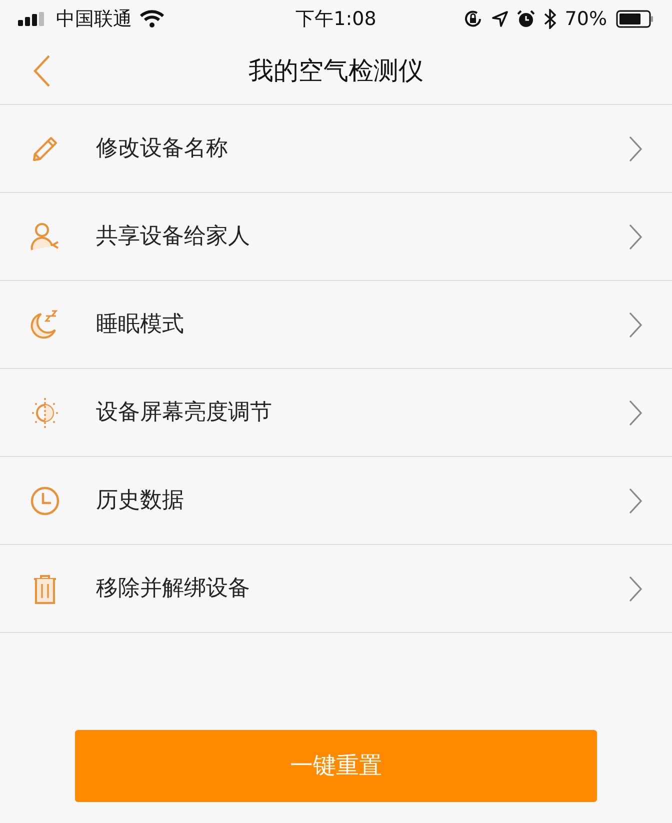  What do you see at coordinates (162, 149) in the screenshot?
I see `menu-label: 修改设备名称` at bounding box center [162, 149].